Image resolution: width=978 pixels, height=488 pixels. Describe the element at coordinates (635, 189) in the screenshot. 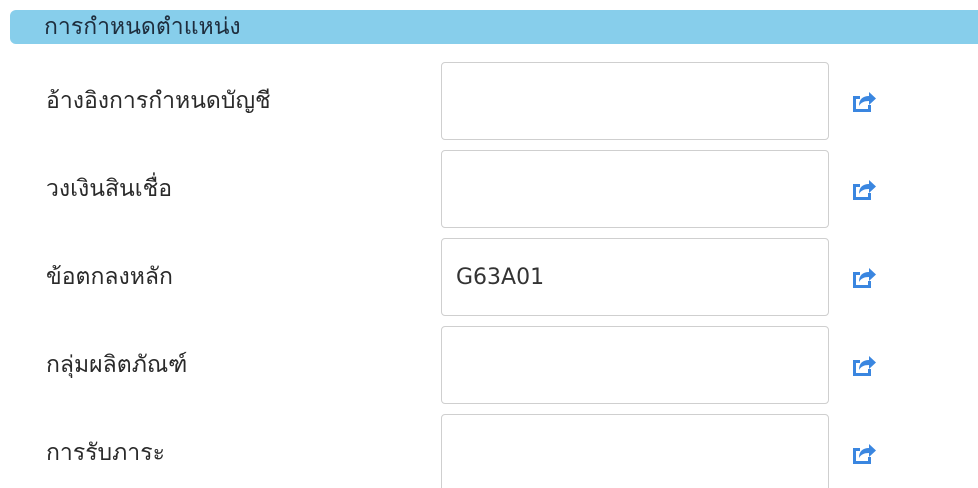

I see `credit-limit-input` at that location.